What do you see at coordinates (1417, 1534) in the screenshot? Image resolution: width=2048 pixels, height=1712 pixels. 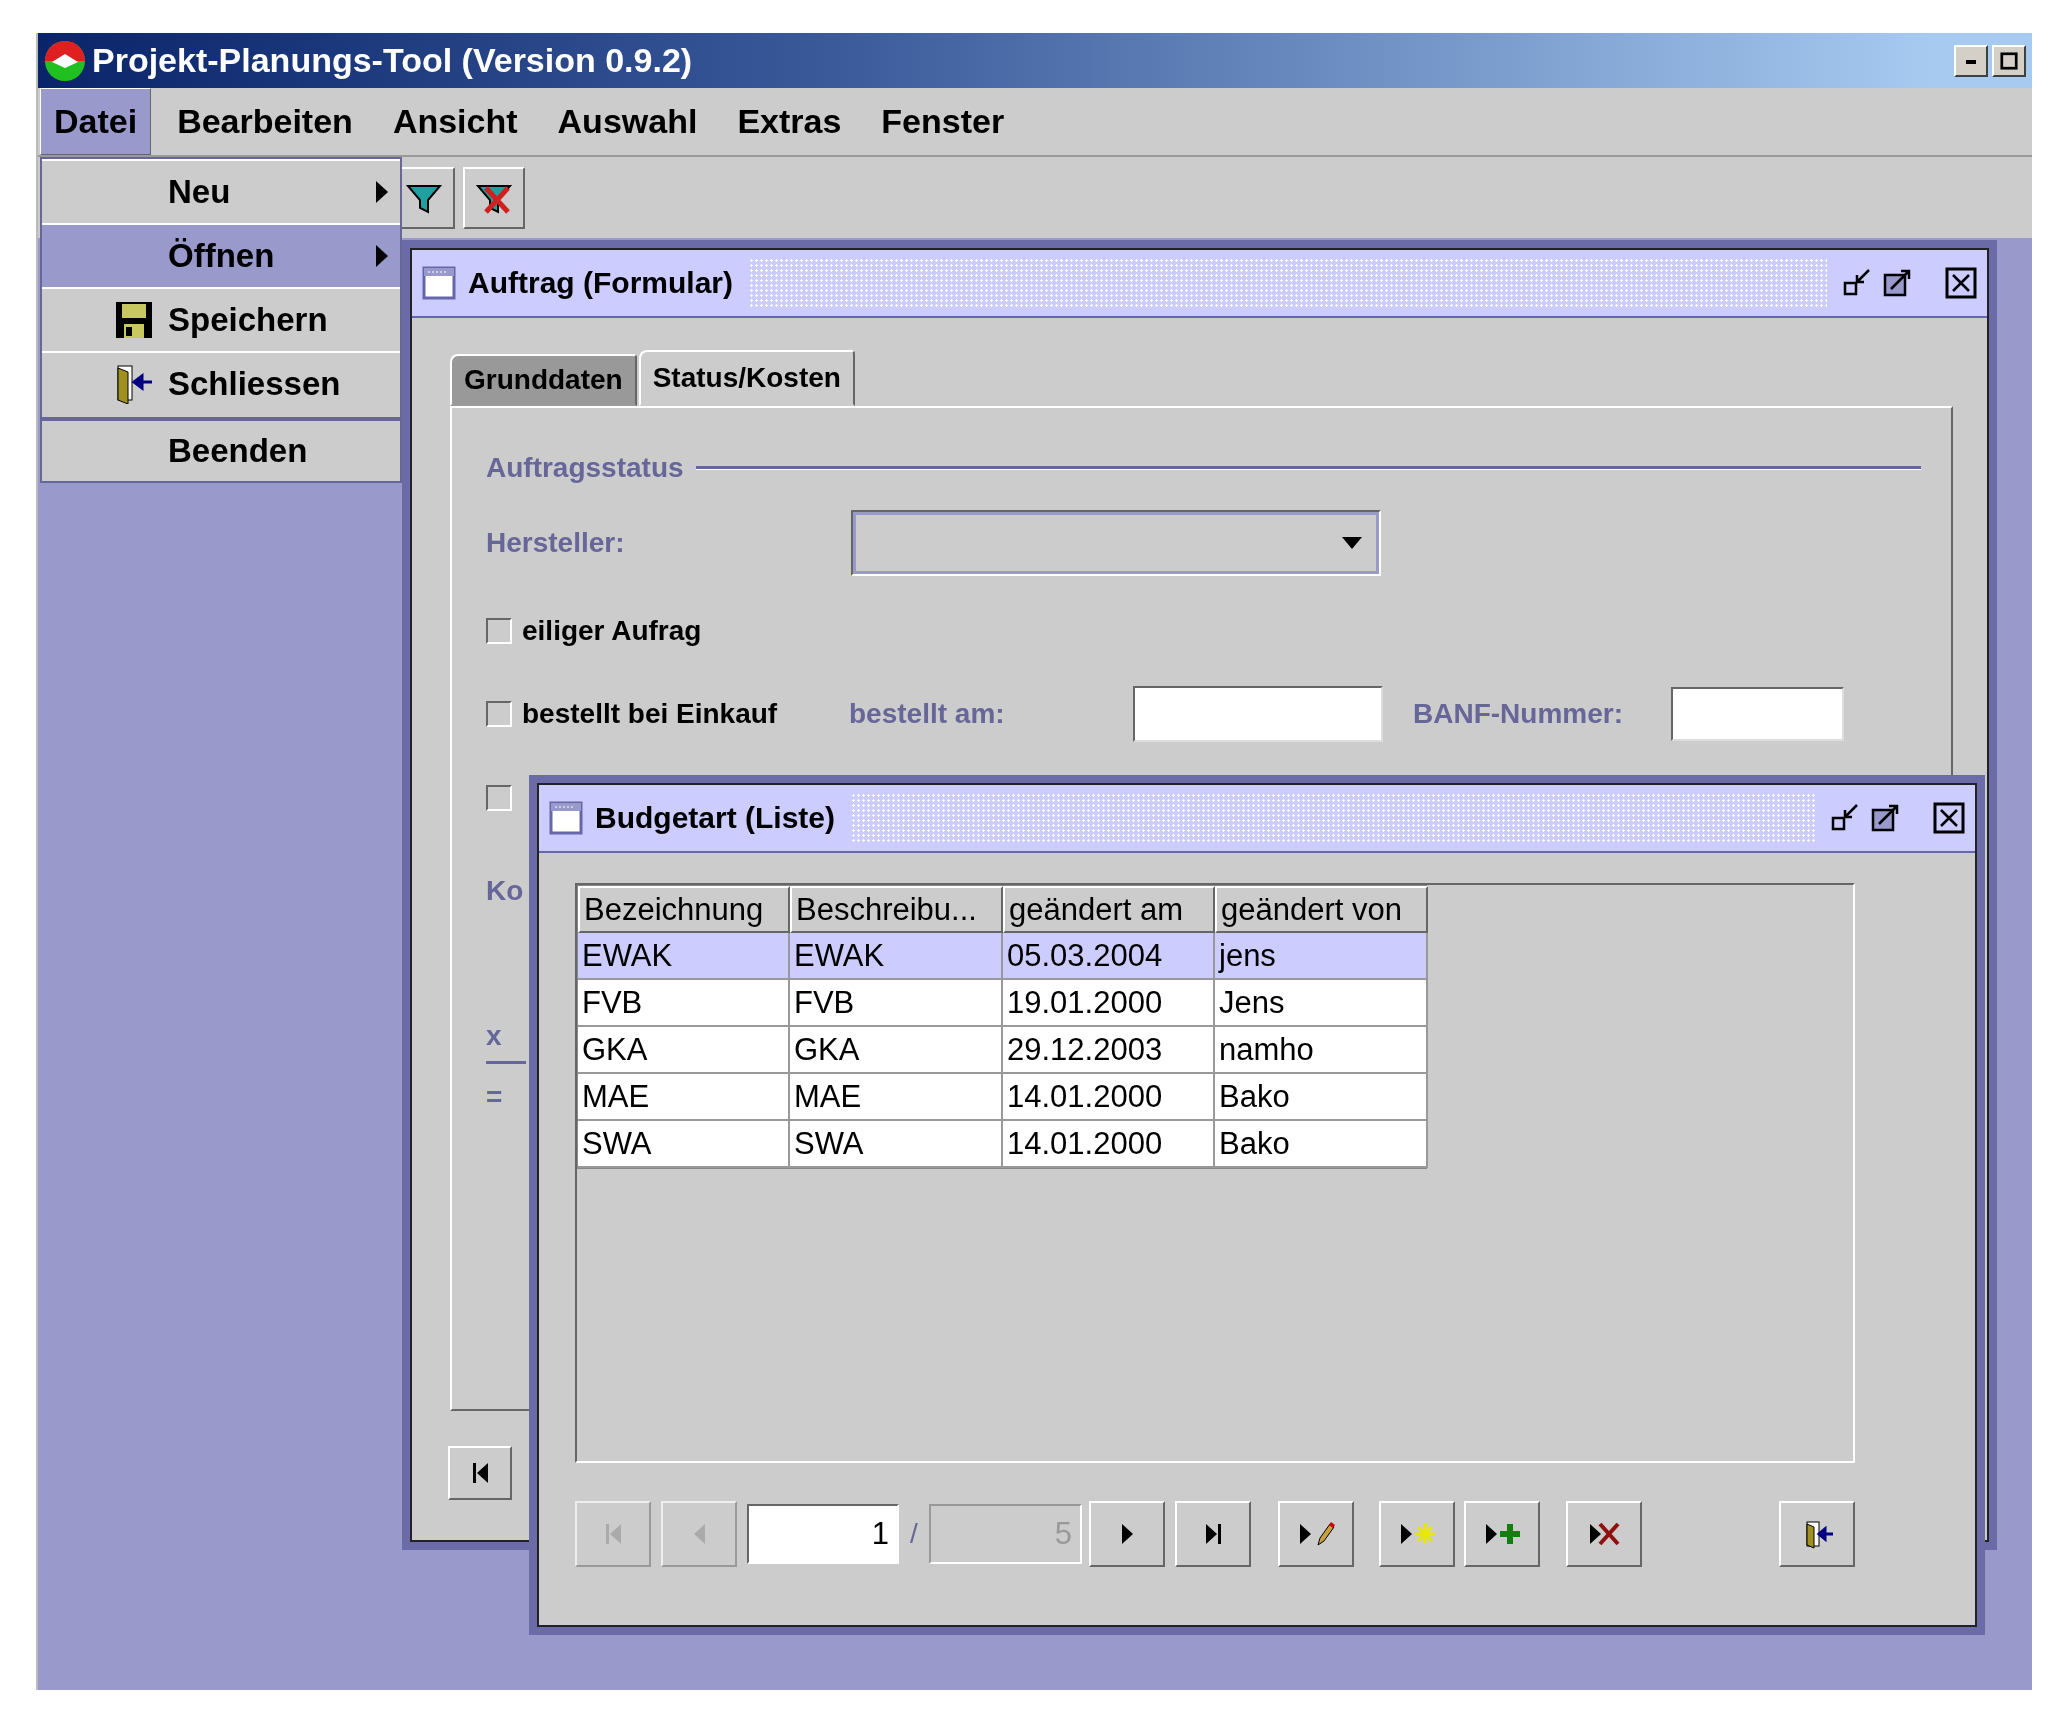 I see `new-button` at bounding box center [1417, 1534].